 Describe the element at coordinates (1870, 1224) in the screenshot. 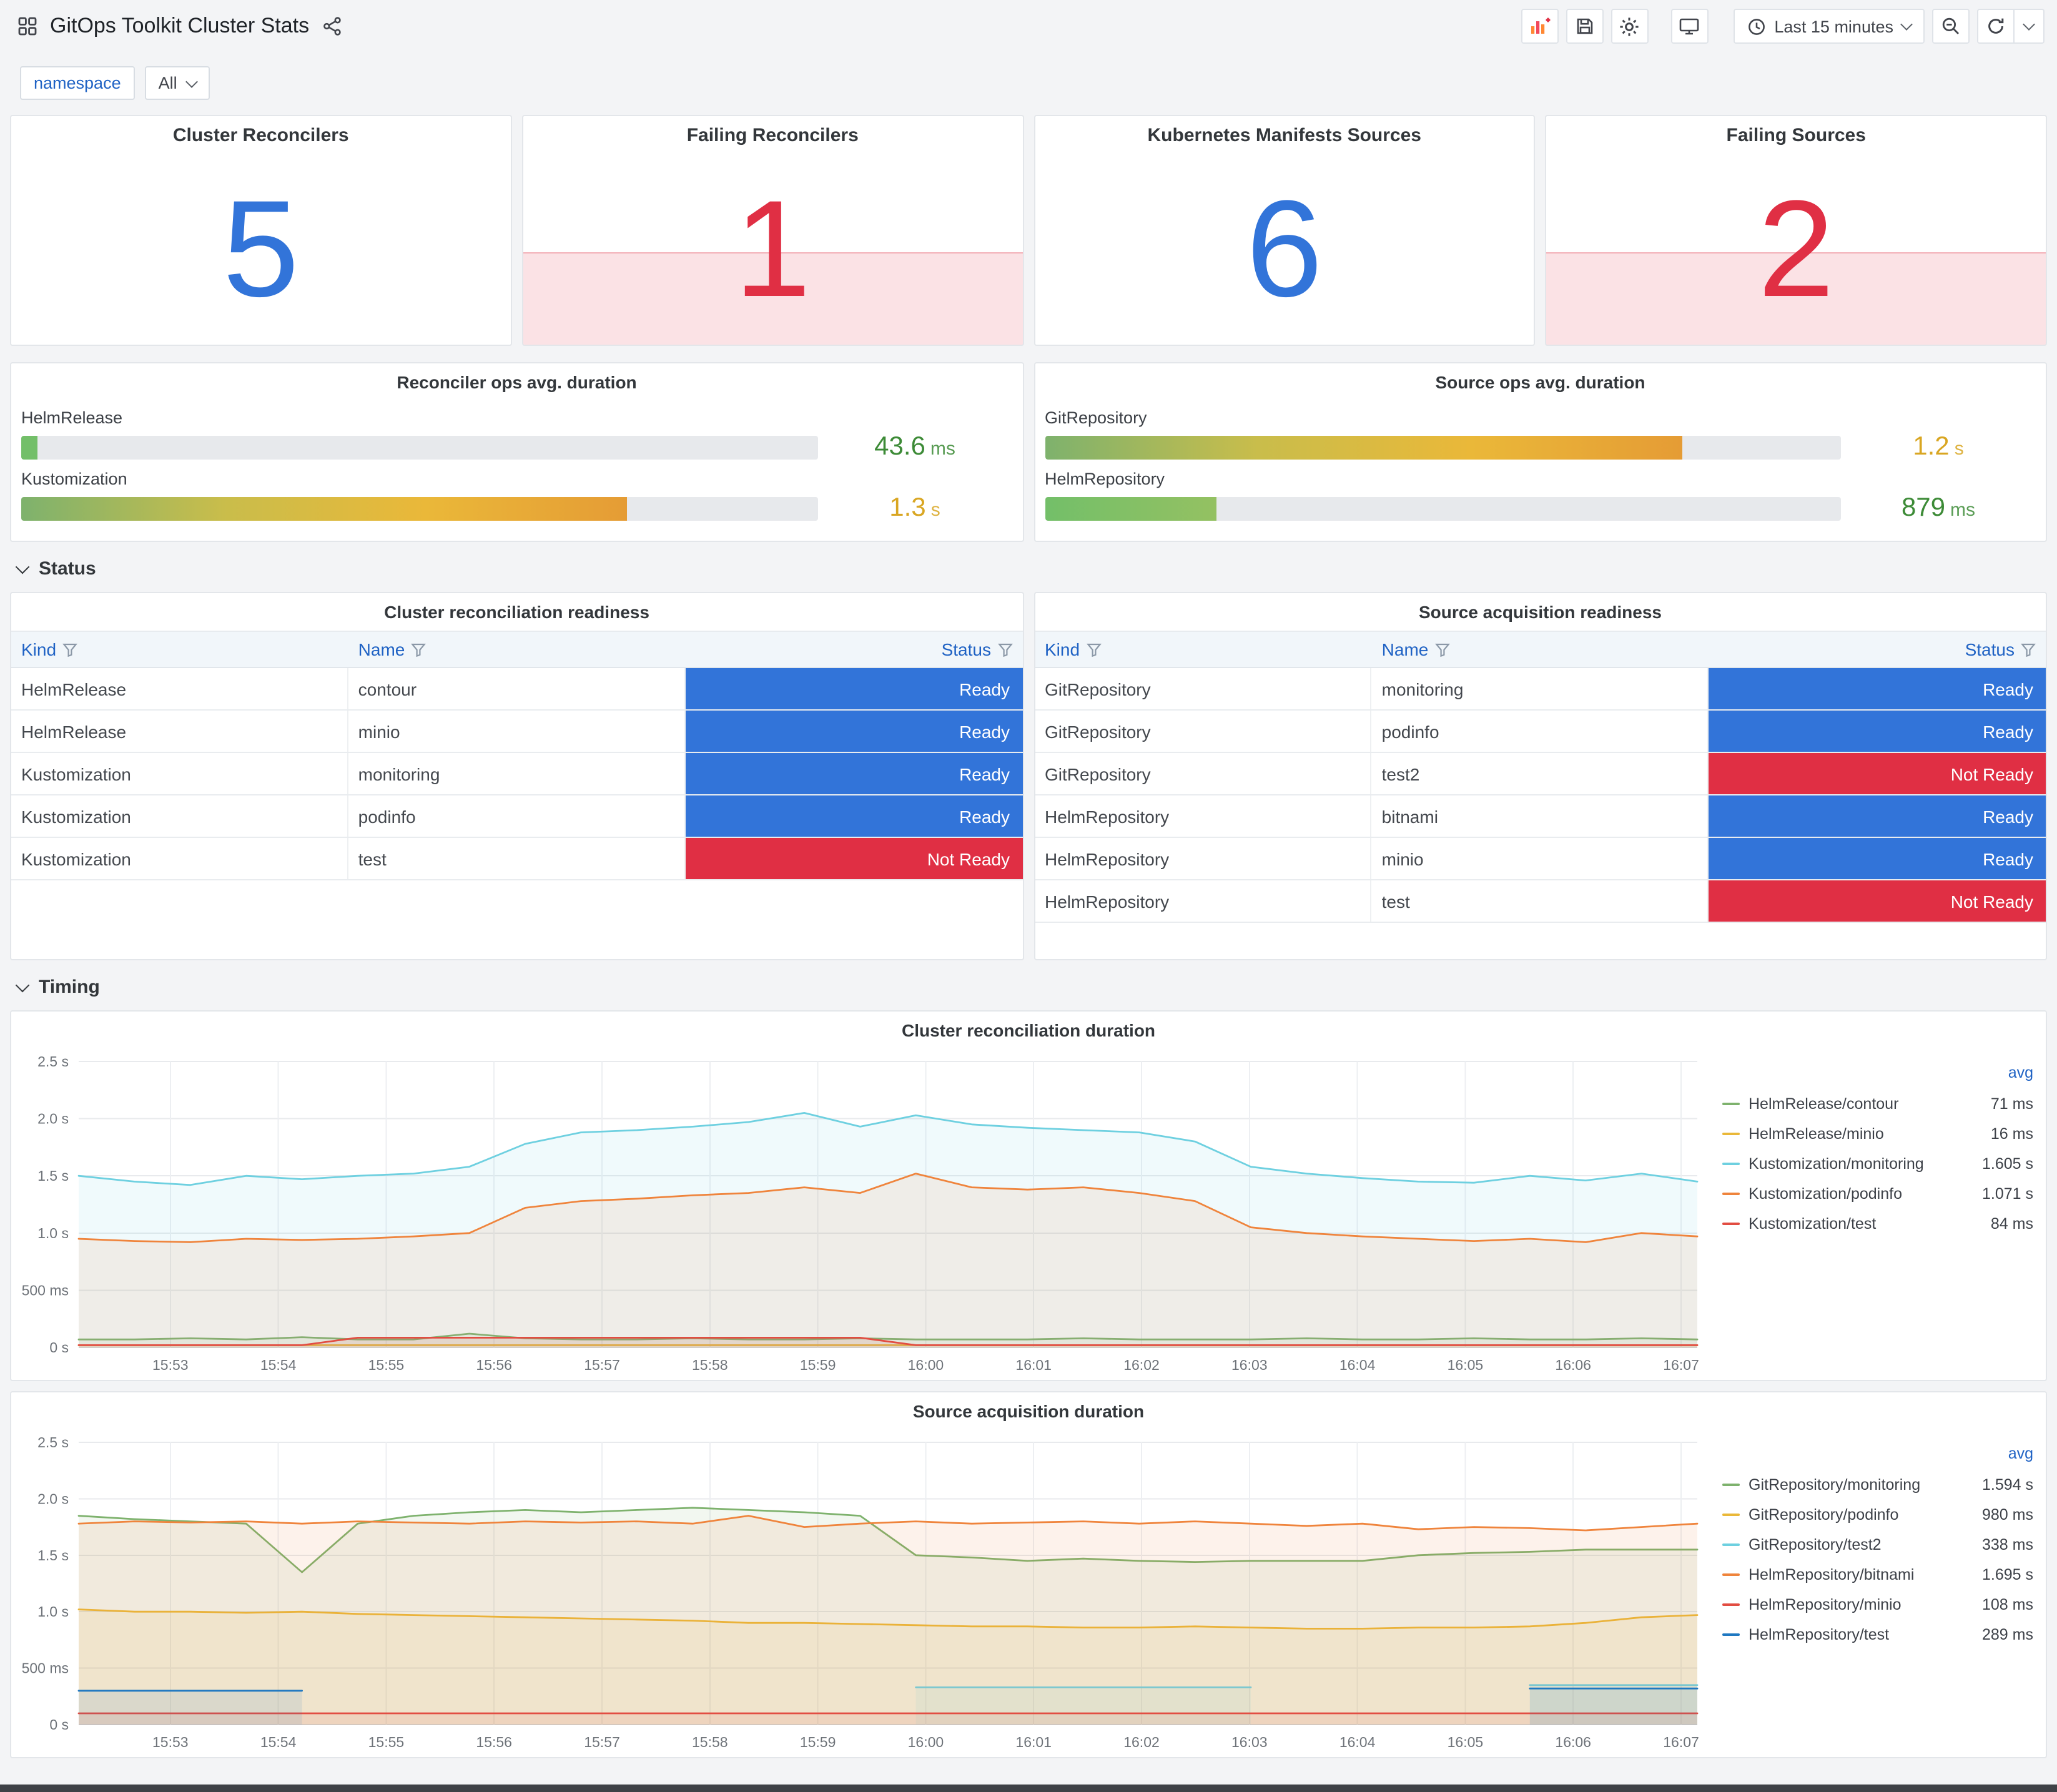

I see `legend-series-name: Kustomization/test` at that location.